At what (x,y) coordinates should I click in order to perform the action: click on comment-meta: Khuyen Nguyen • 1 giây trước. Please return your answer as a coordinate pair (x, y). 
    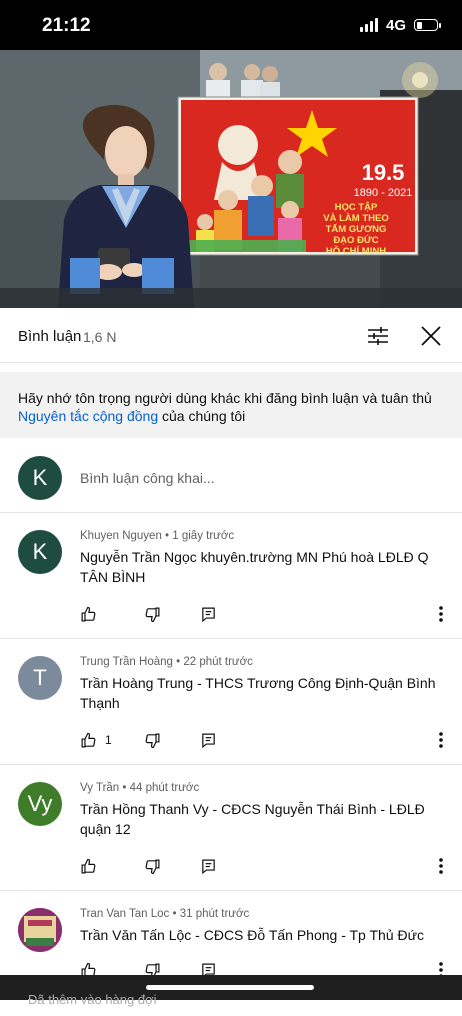
    Looking at the image, I should click on (157, 536).